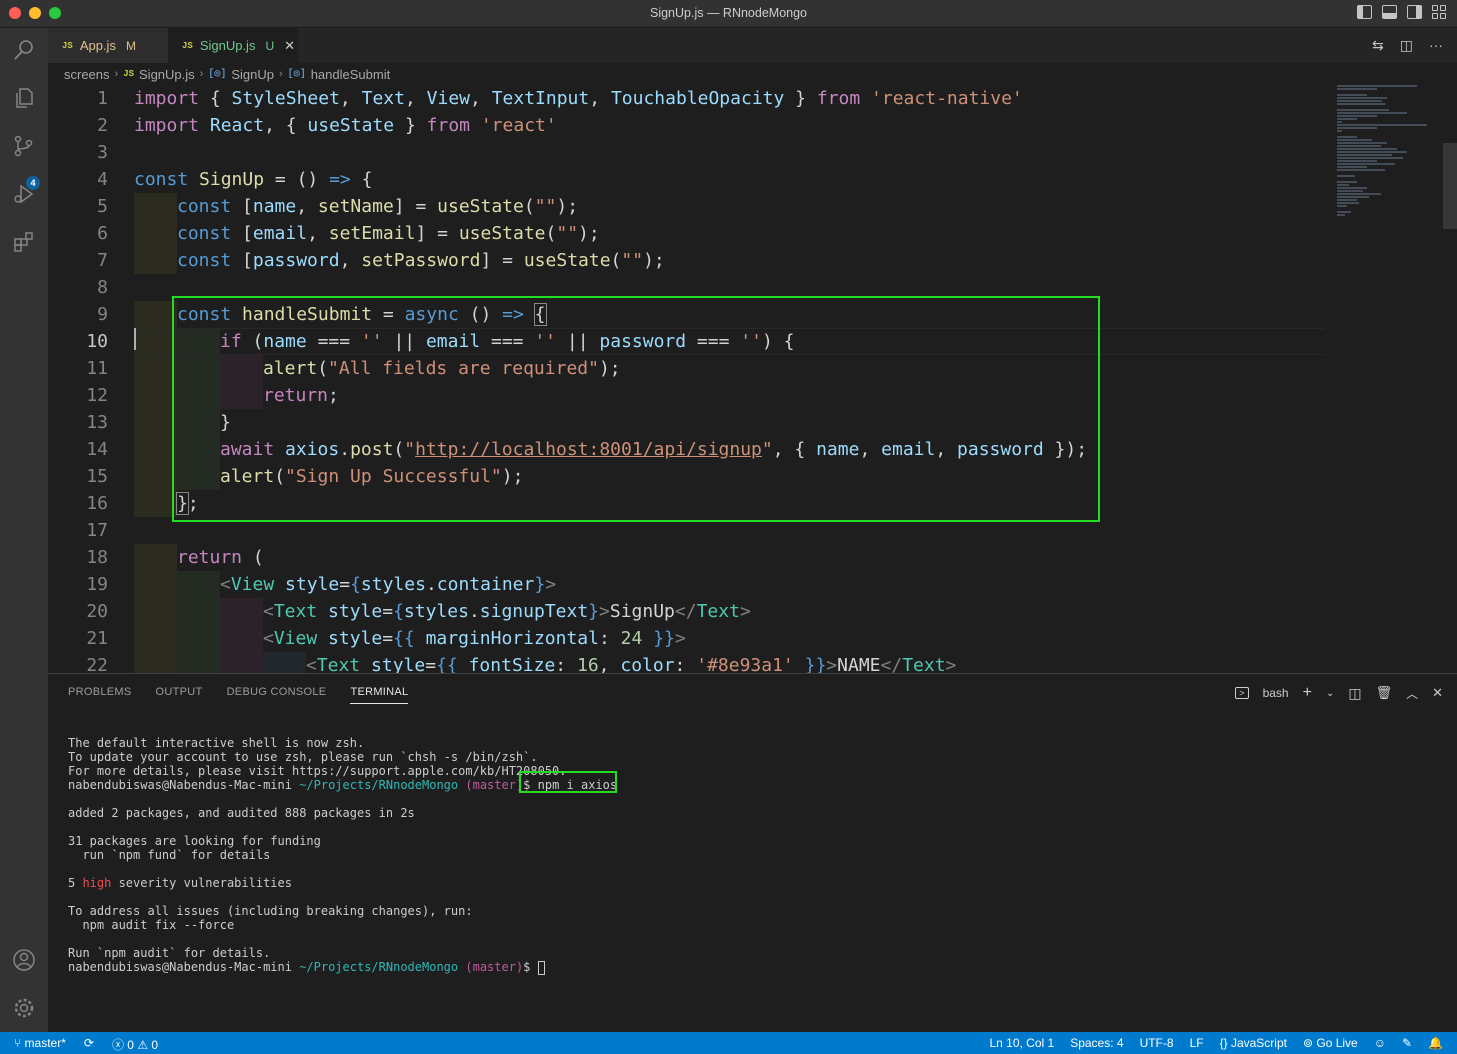 The width and height of the screenshot is (1457, 1054). I want to click on problems-status: ⓧ 0 ⚠ 0, so click(135, 1044).